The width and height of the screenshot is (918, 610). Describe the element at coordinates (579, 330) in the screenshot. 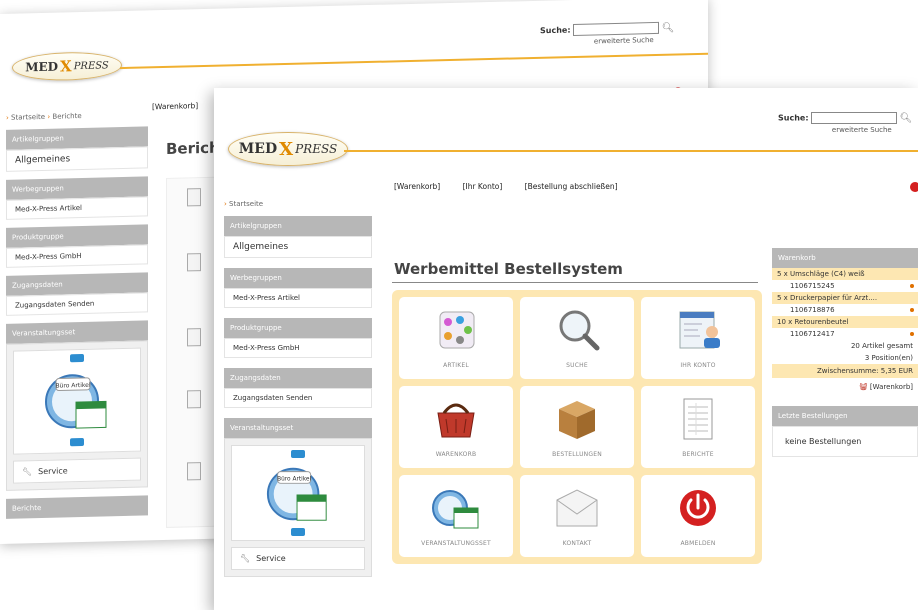

I see `magnifier-icon` at that location.